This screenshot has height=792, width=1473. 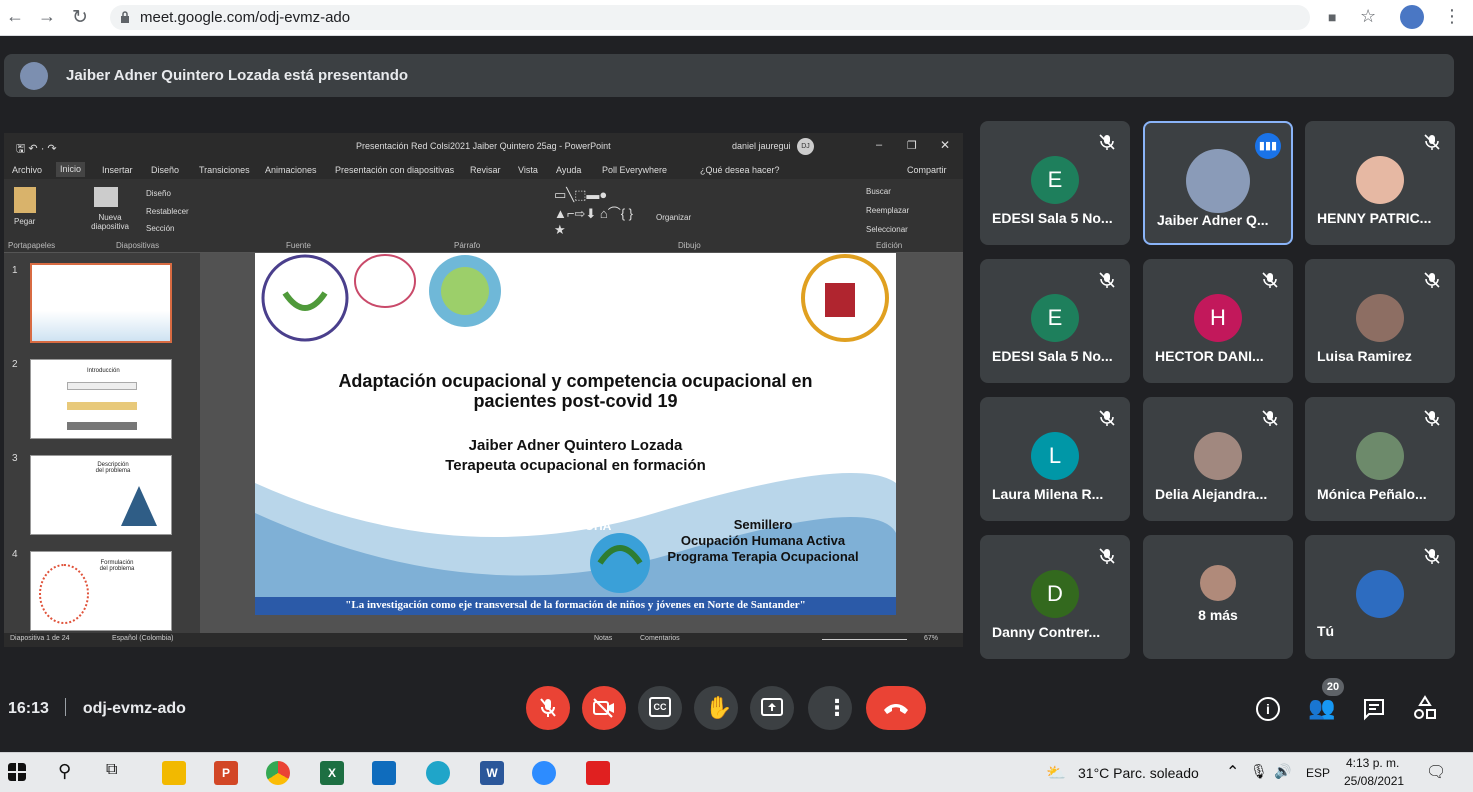 I want to click on participant-tile: 8 más, so click(x=1218, y=597).